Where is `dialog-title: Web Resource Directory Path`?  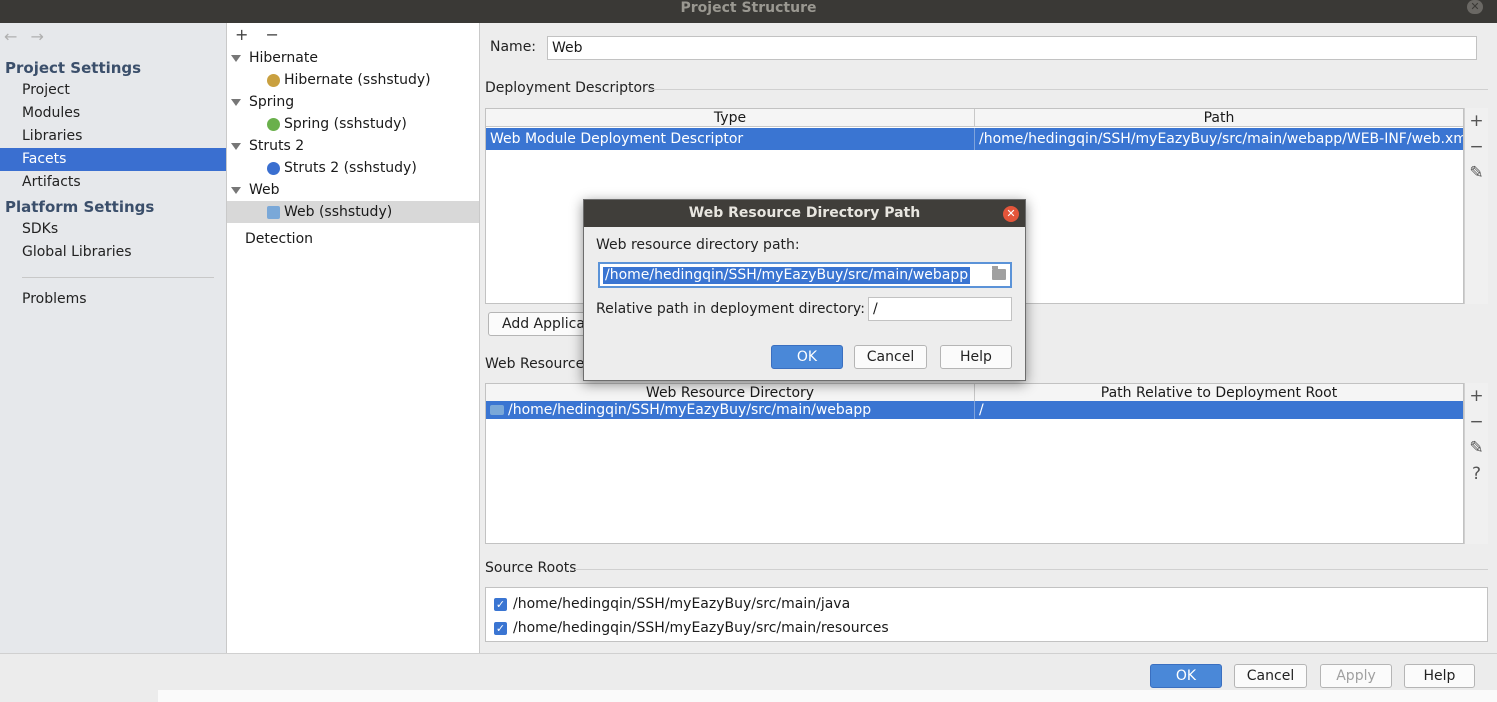 dialog-title: Web Resource Directory Path is located at coordinates (804, 213).